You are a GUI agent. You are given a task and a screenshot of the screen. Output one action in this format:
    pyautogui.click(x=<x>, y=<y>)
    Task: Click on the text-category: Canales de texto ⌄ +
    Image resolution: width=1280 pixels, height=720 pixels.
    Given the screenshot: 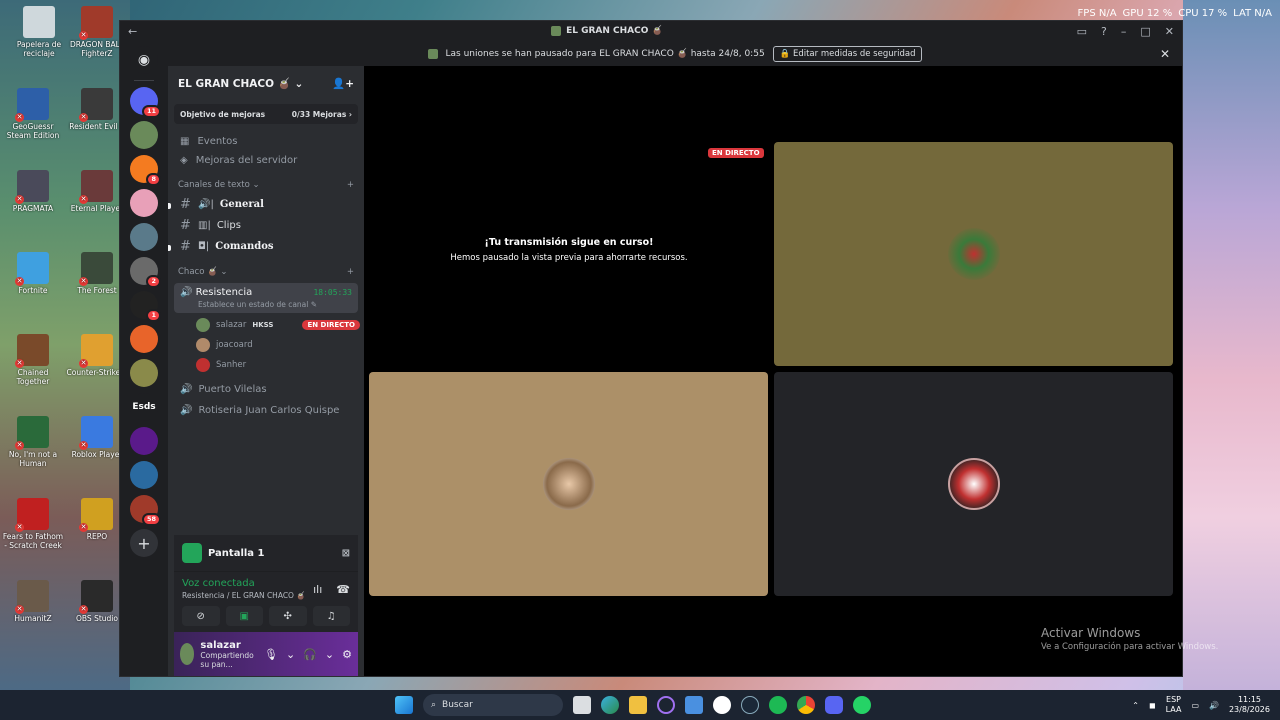 What is the action you would take?
    pyautogui.click(x=266, y=182)
    